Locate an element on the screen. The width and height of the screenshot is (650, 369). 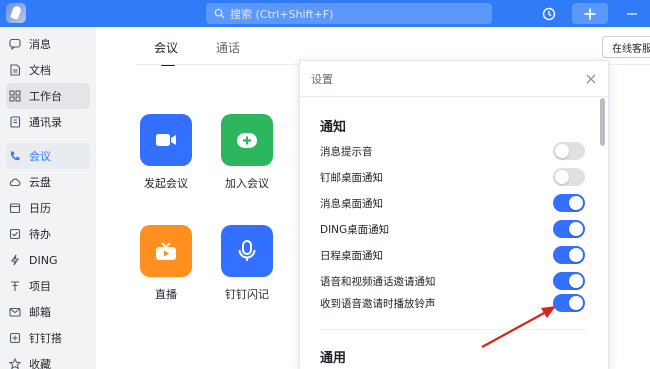
setting-row-ding-notify: DING桌面通知 is located at coordinates (452, 229).